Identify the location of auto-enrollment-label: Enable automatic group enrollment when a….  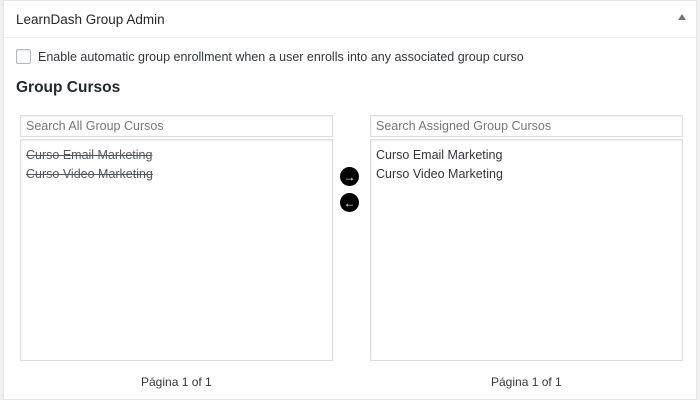
(281, 57).